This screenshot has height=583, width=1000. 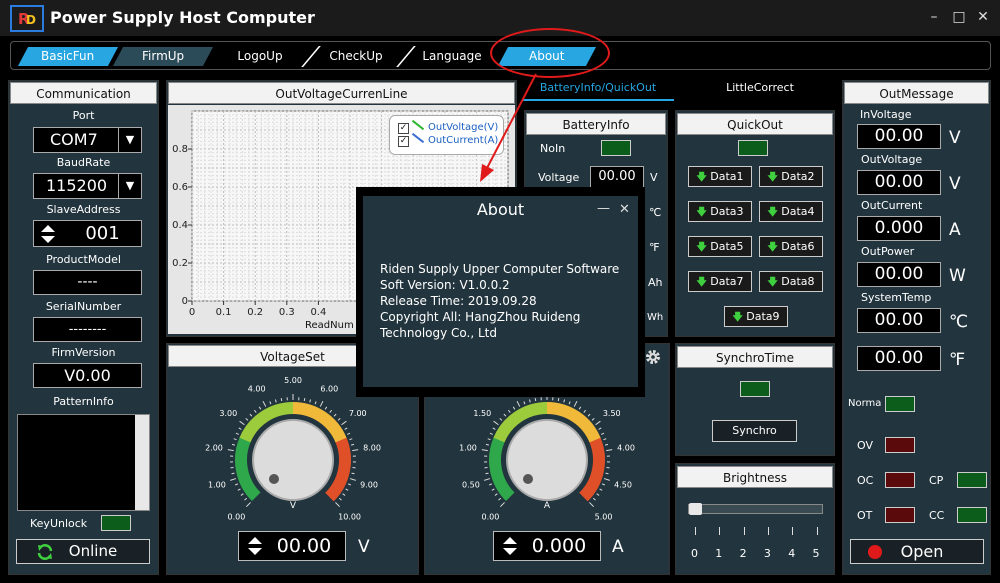 I want to click on data6-button: 🡇 Data6, so click(x=791, y=246).